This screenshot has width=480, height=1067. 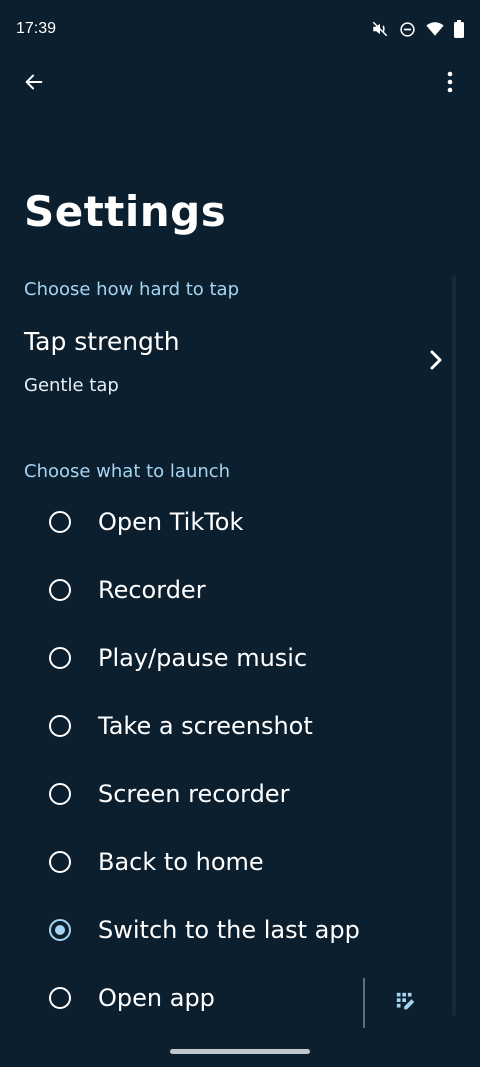 What do you see at coordinates (203, 658) in the screenshot?
I see `option-label: Play/pause music` at bounding box center [203, 658].